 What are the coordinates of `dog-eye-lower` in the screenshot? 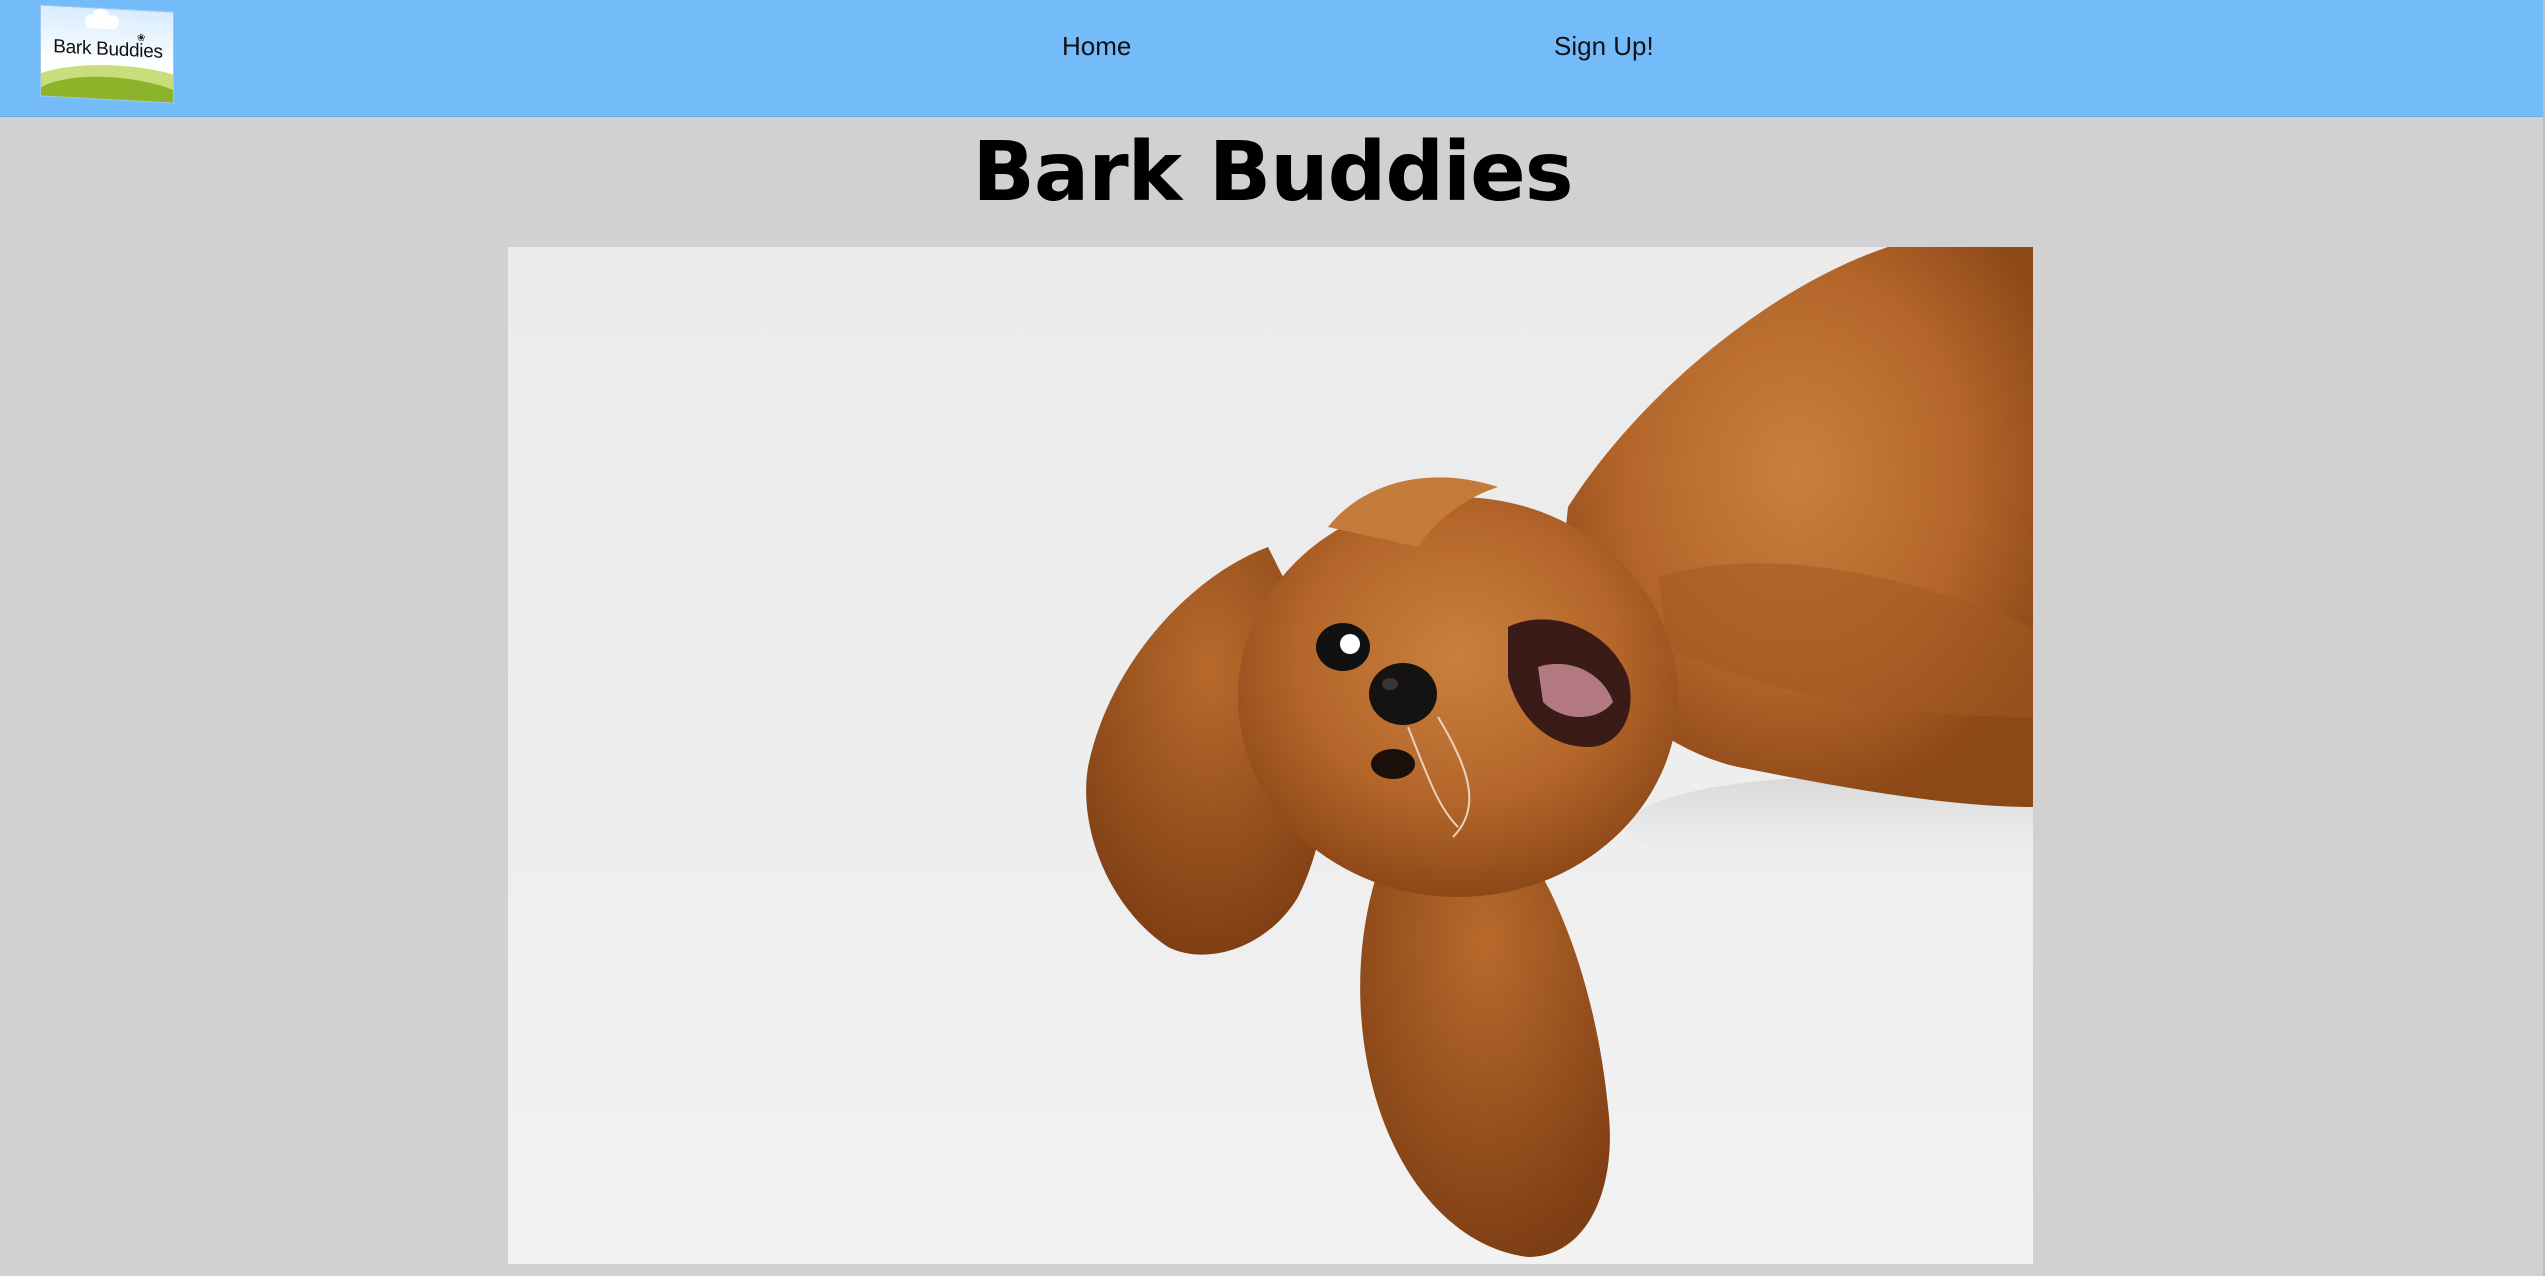 It's located at (1393, 764).